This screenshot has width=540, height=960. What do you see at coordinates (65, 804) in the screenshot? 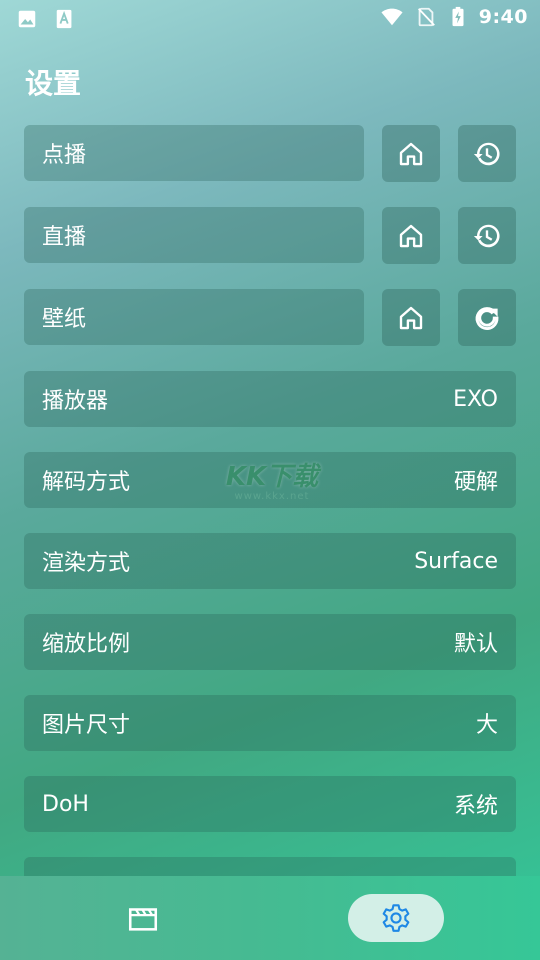
I see `row-label: DoH` at bounding box center [65, 804].